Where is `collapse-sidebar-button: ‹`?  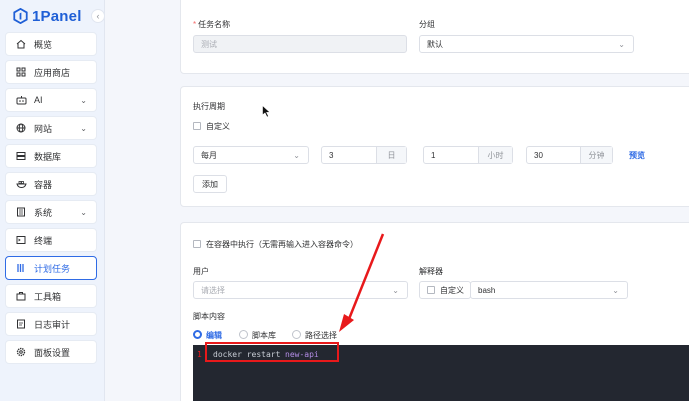 collapse-sidebar-button: ‹ is located at coordinates (98, 16).